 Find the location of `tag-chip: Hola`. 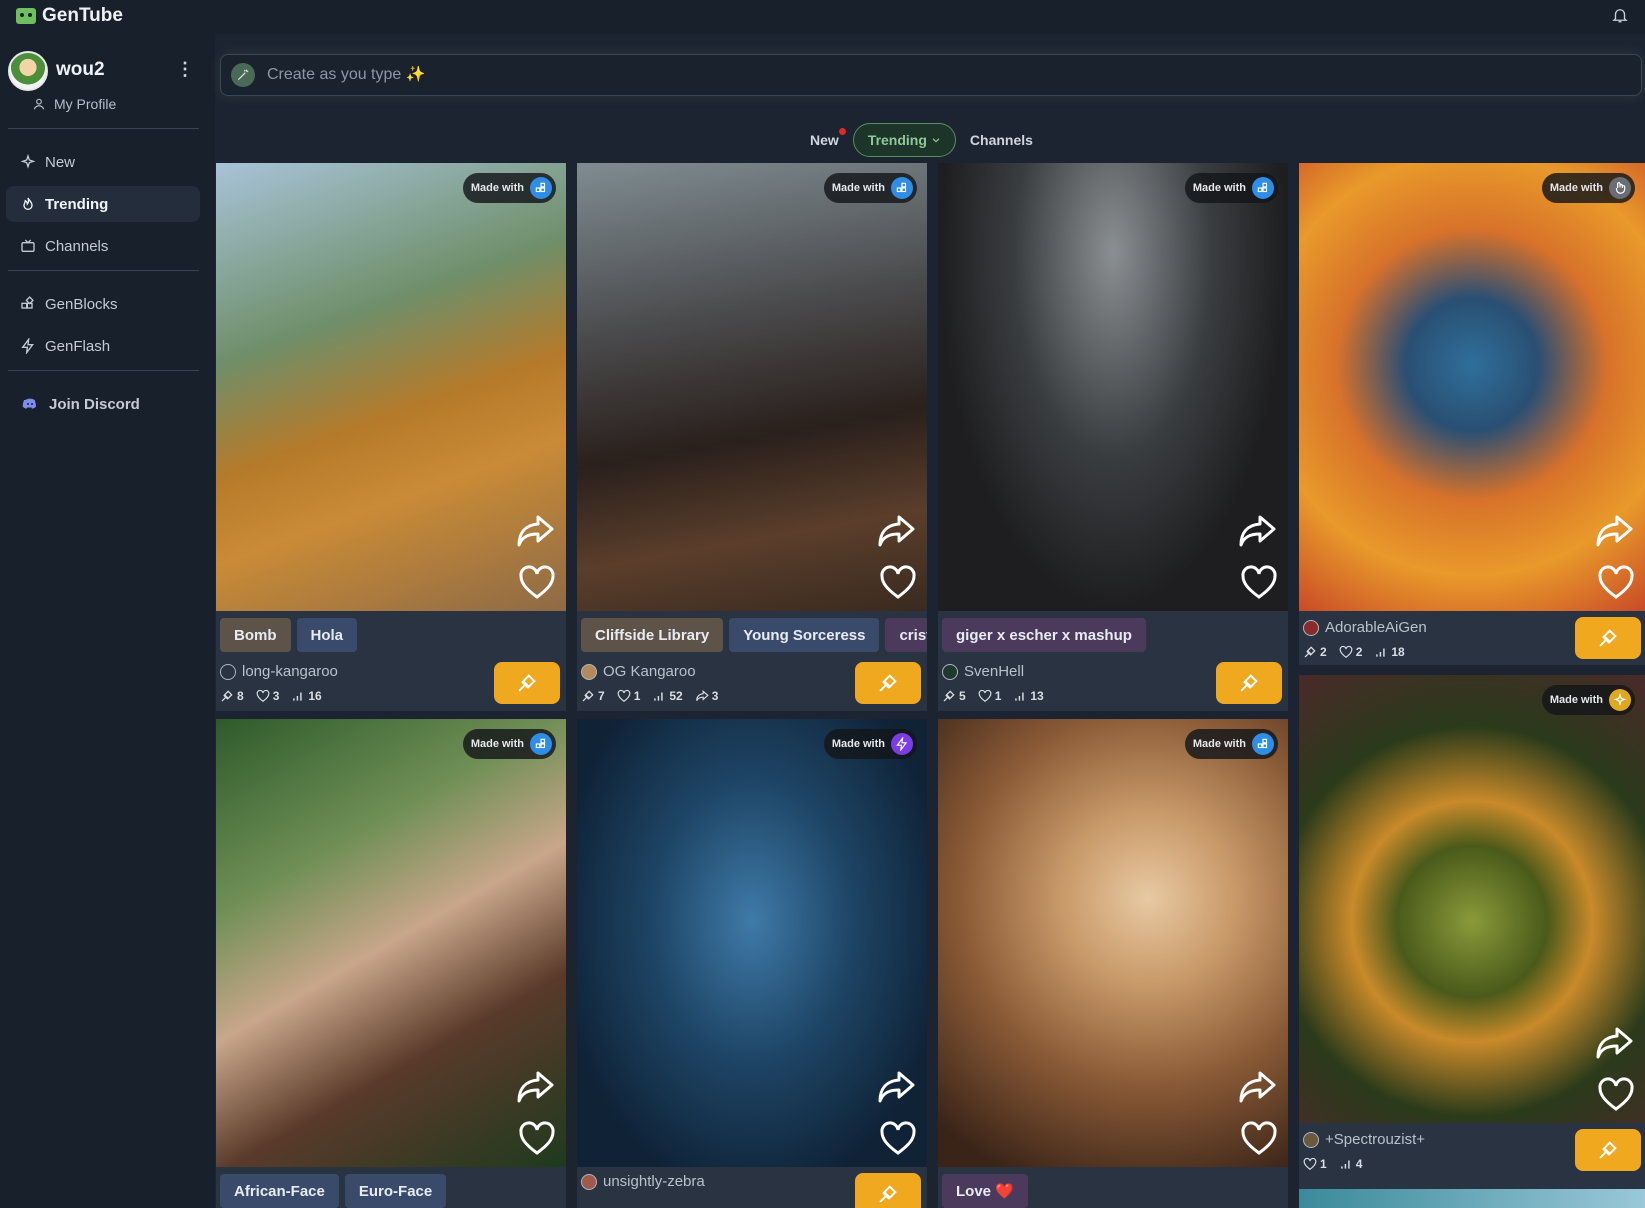

tag-chip: Hola is located at coordinates (327, 635).